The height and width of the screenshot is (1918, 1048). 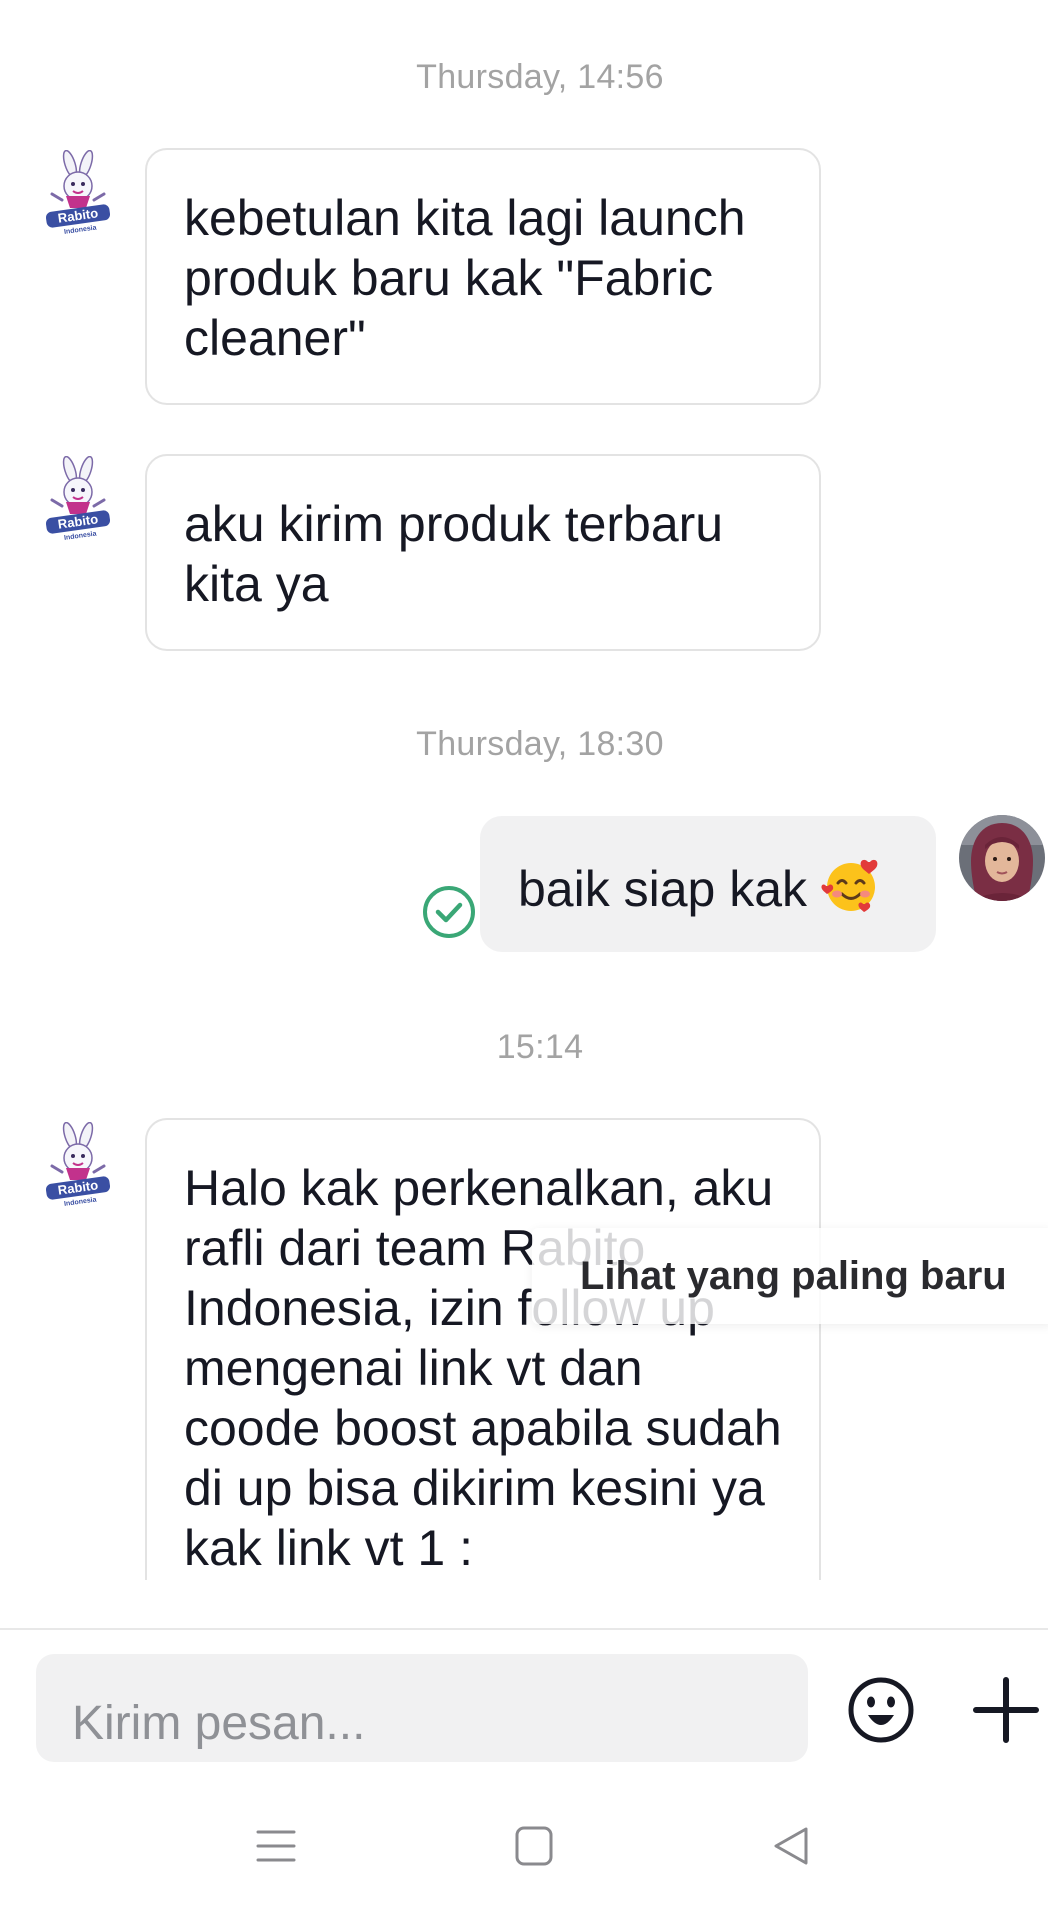 What do you see at coordinates (792, 1846) in the screenshot?
I see `back-icon` at bounding box center [792, 1846].